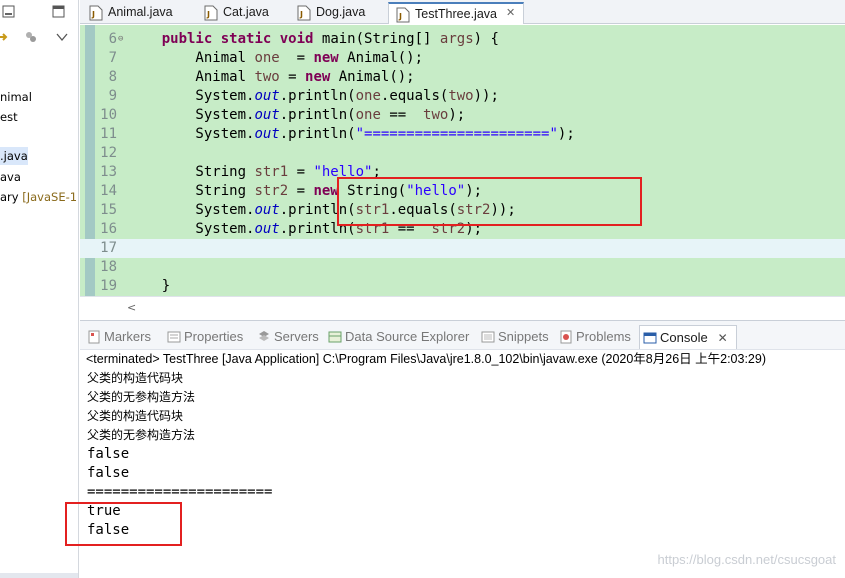 The width and height of the screenshot is (845, 578). Describe the element at coordinates (286, 337) in the screenshot. I see `tab-servers: Servers` at that location.